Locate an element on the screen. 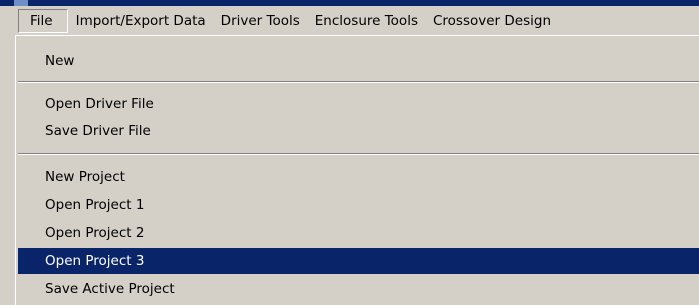 Image resolution: width=699 pixels, height=305 pixels. menu-item-open-project-3: Open Project 3 is located at coordinates (358, 261).